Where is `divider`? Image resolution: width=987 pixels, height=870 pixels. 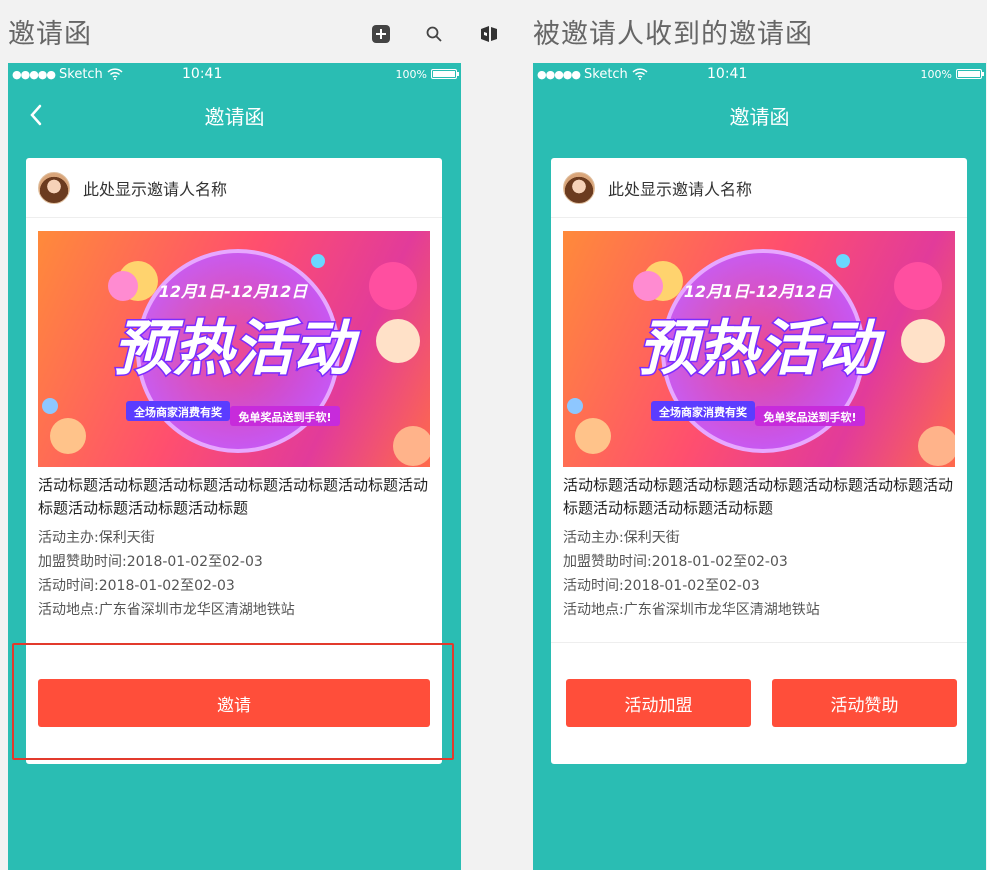
divider is located at coordinates (759, 642).